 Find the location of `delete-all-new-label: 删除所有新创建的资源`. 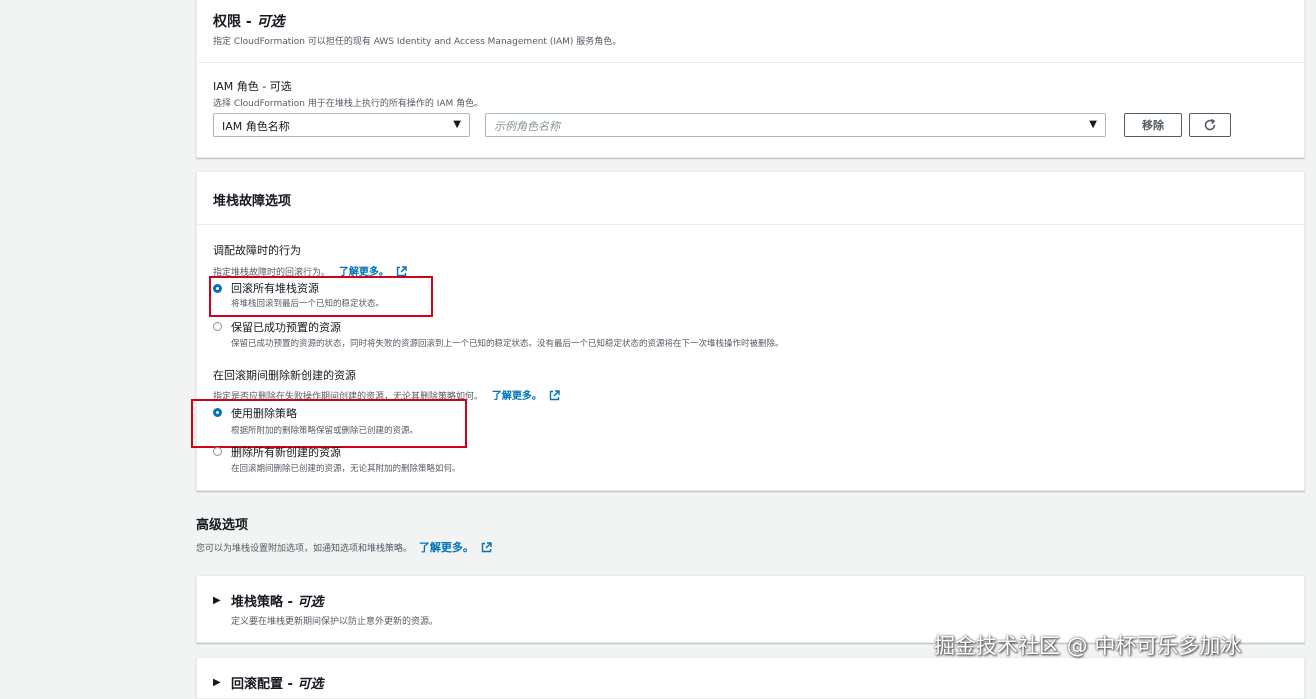

delete-all-new-label: 删除所有新创建的资源 is located at coordinates (286, 452).